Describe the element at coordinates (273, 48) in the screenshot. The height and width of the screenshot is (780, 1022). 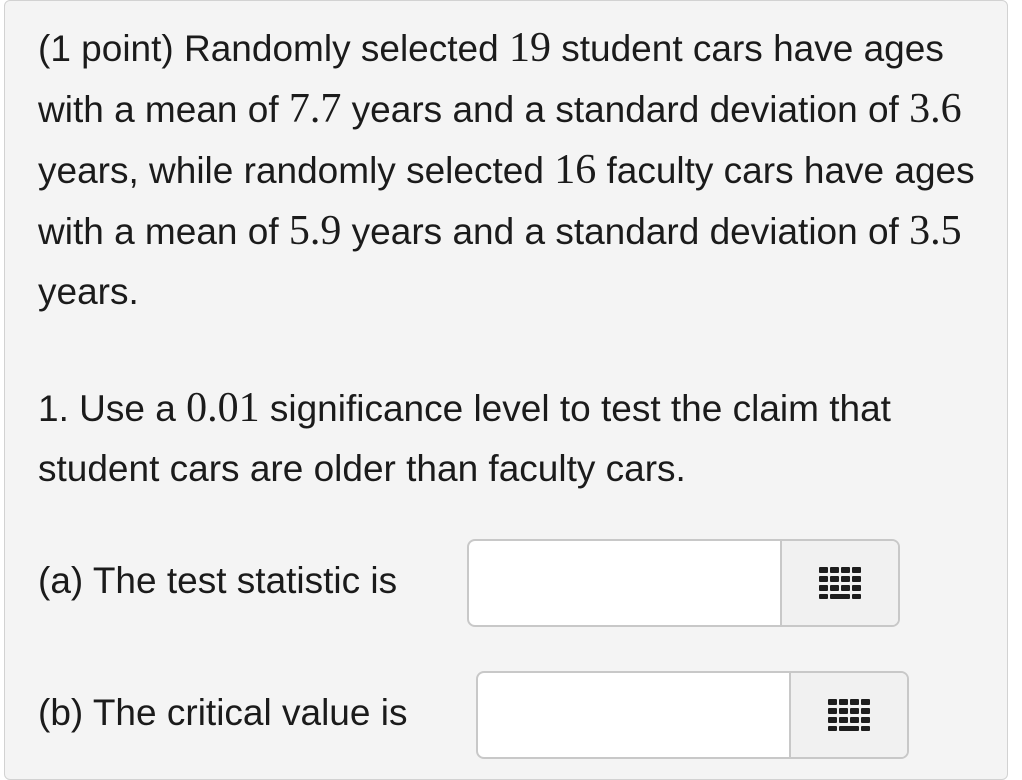
I see `problem-text: (1 point) Randomly selected` at that location.